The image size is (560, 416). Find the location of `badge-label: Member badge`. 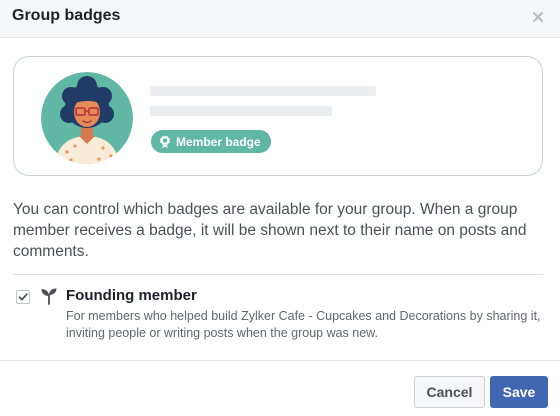

badge-label: Member badge is located at coordinates (218, 141).